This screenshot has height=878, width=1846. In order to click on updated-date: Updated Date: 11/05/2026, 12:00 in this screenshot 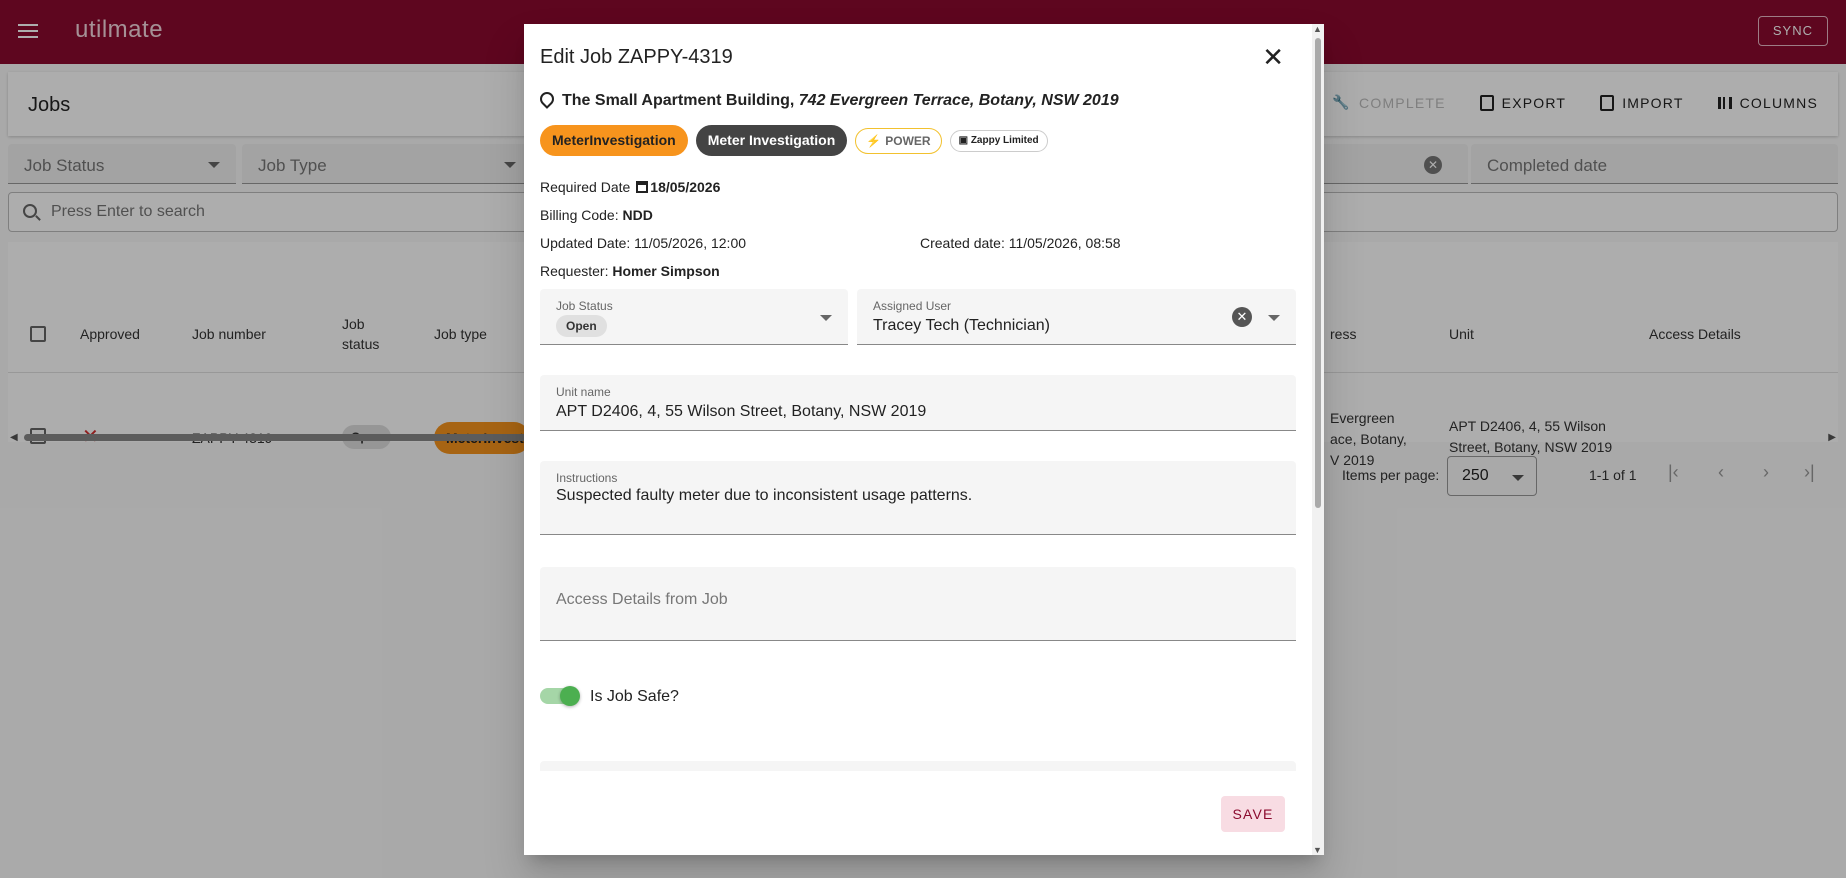, I will do `click(643, 243)`.